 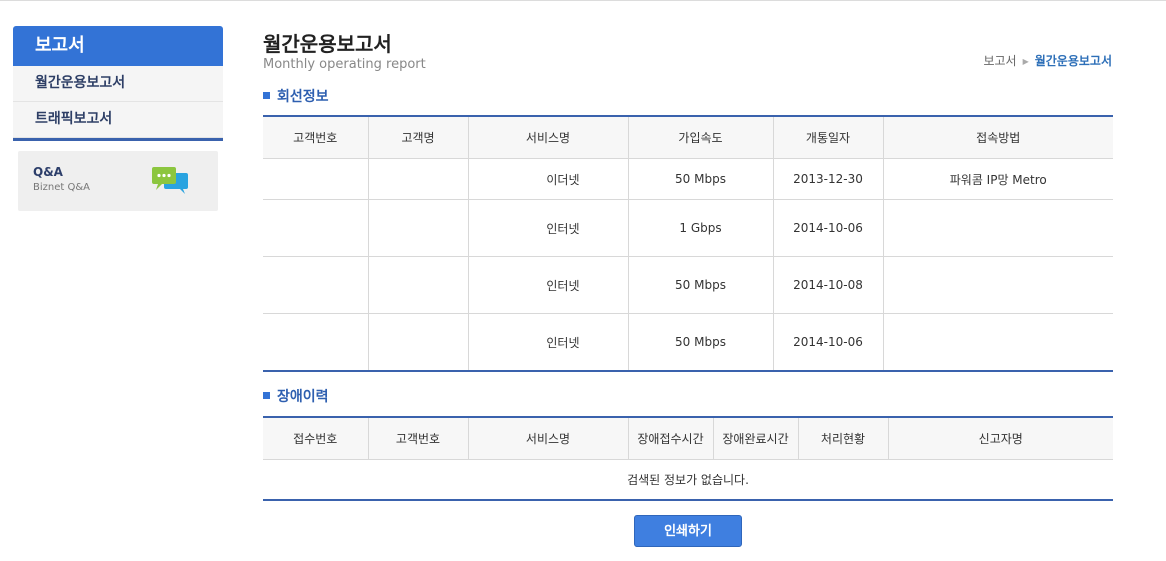 What do you see at coordinates (828, 179) in the screenshot?
I see `open-date-cell: 2013-12-30` at bounding box center [828, 179].